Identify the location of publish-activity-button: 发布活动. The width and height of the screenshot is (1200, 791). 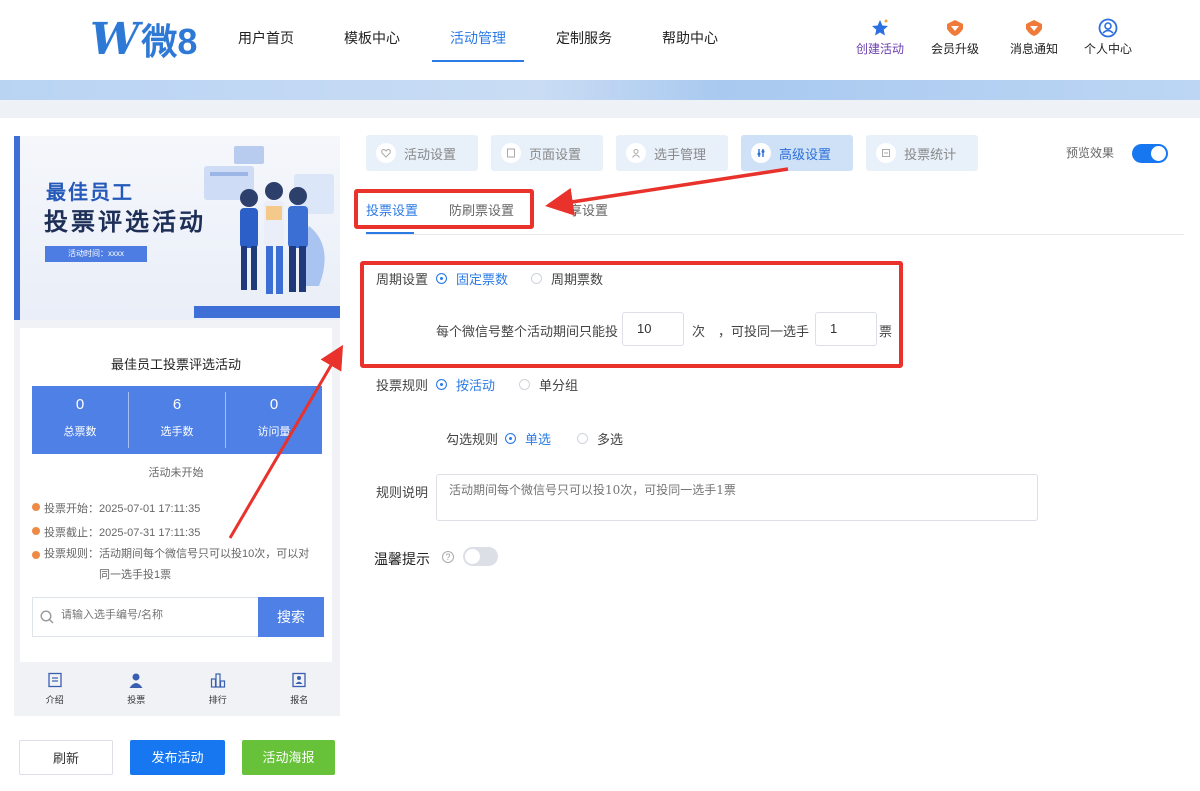
(177, 757).